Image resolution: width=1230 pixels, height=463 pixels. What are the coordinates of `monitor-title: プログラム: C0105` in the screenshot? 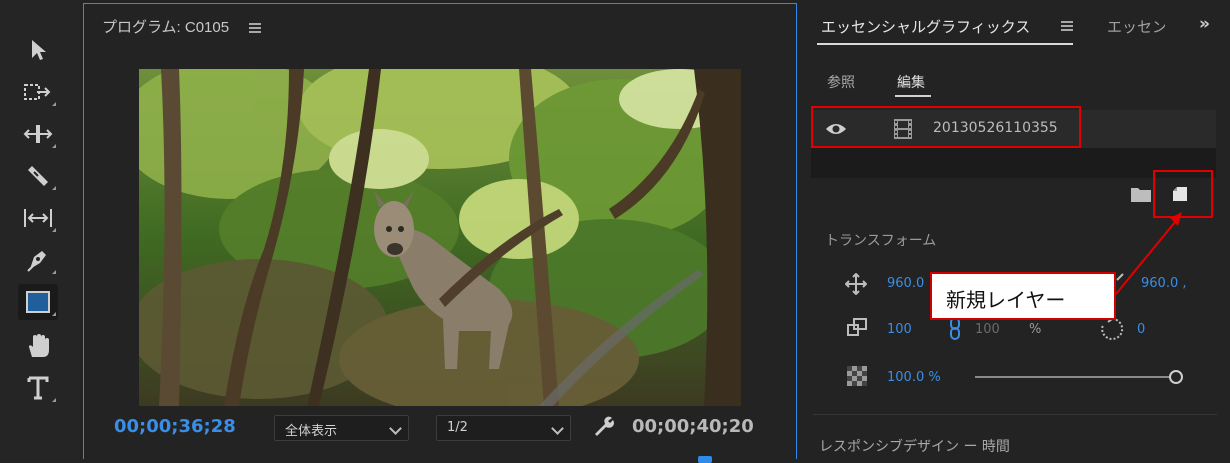 It's located at (166, 27).